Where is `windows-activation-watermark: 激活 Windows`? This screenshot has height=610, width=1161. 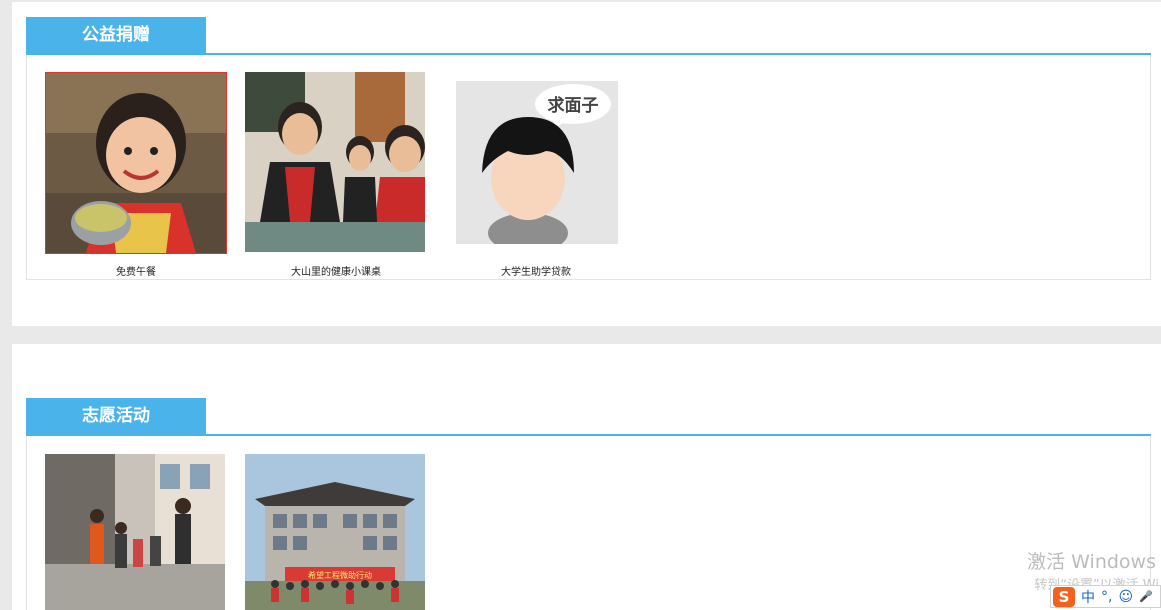 windows-activation-watermark: 激活 Windows is located at coordinates (1091, 562).